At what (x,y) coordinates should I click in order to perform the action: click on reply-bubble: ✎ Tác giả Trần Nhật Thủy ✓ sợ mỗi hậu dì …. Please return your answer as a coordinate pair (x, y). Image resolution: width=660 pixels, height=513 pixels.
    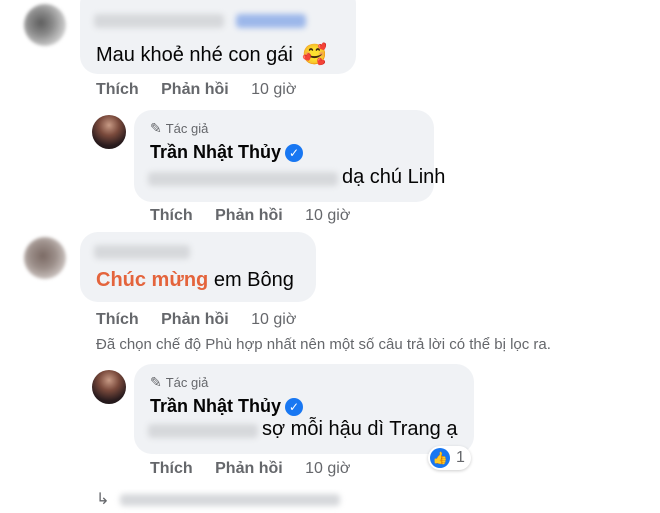
    Looking at the image, I should click on (304, 409).